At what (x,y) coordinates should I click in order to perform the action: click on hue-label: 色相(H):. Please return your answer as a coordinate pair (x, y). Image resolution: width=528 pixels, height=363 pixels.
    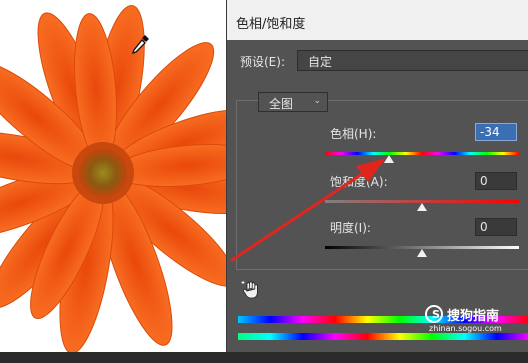
    Looking at the image, I should click on (353, 134).